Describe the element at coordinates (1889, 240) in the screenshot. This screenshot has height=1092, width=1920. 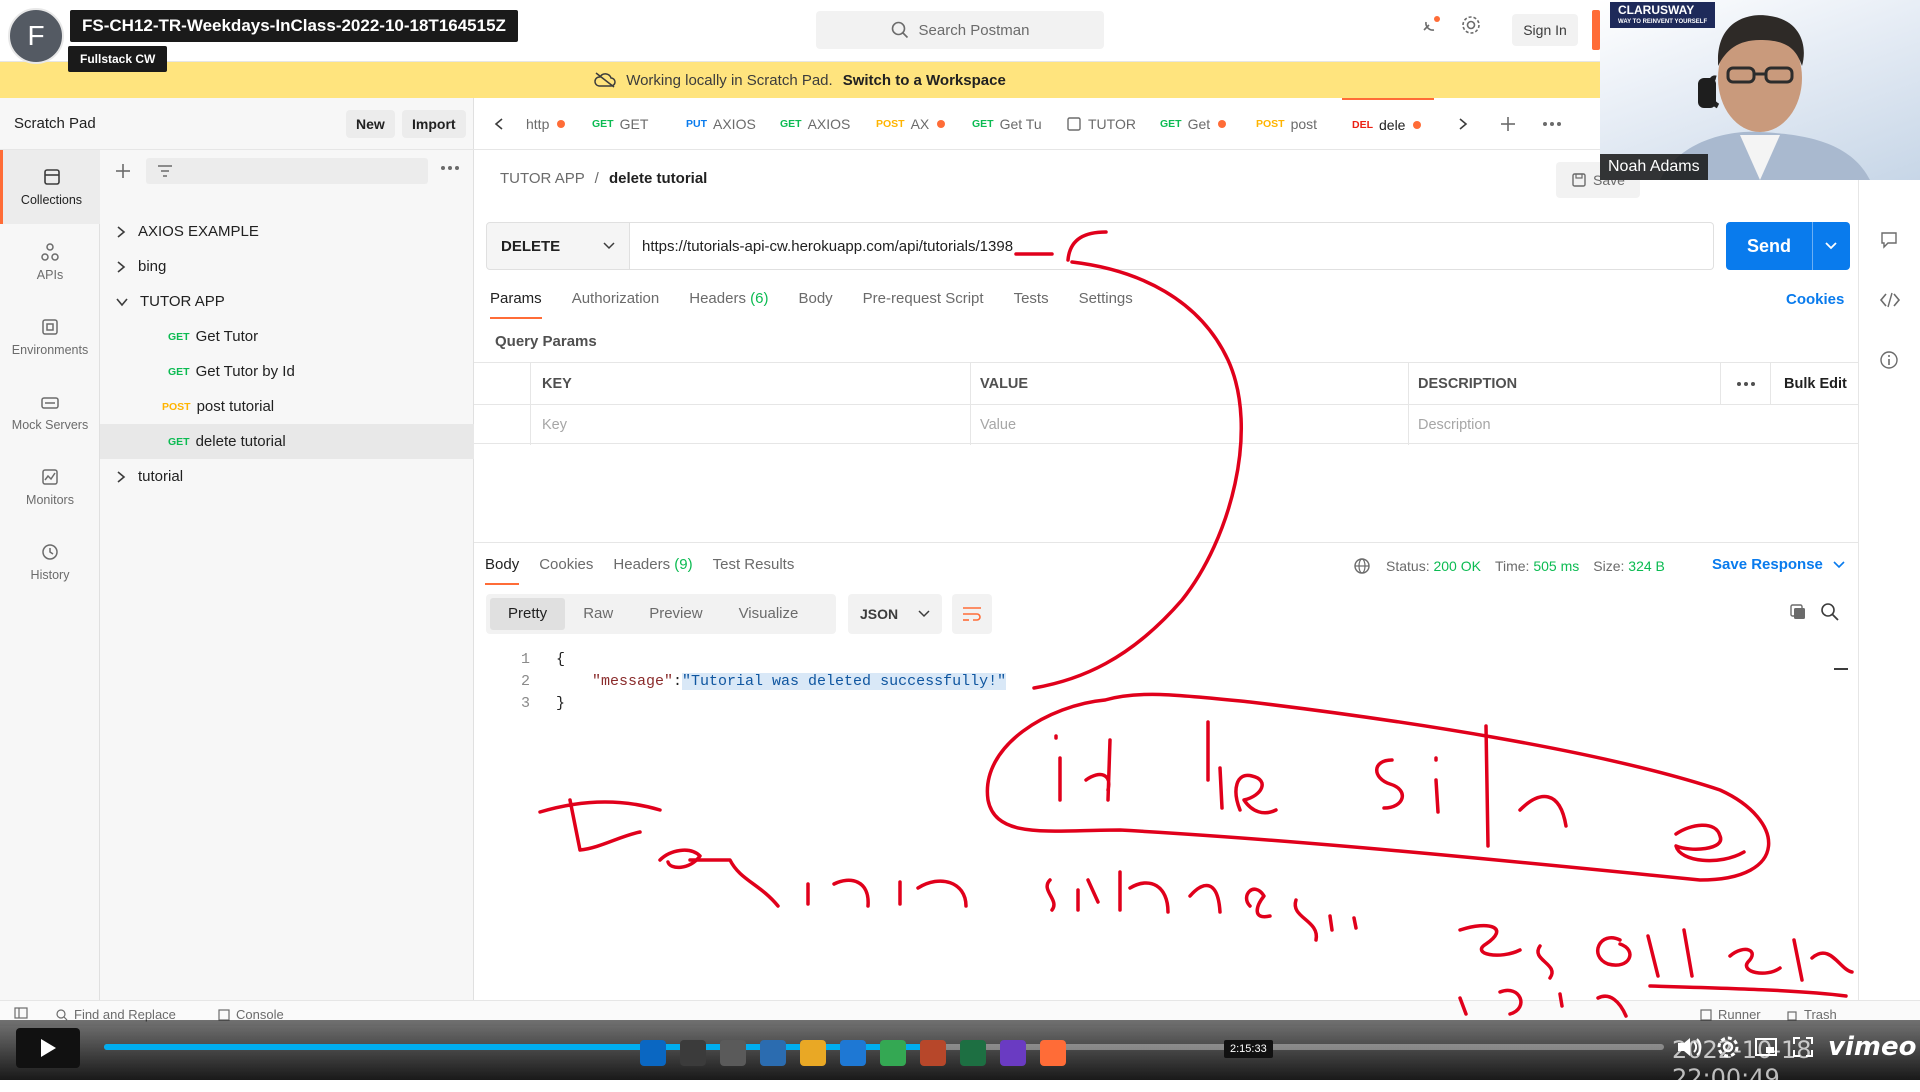
I see `comments-icon` at that location.